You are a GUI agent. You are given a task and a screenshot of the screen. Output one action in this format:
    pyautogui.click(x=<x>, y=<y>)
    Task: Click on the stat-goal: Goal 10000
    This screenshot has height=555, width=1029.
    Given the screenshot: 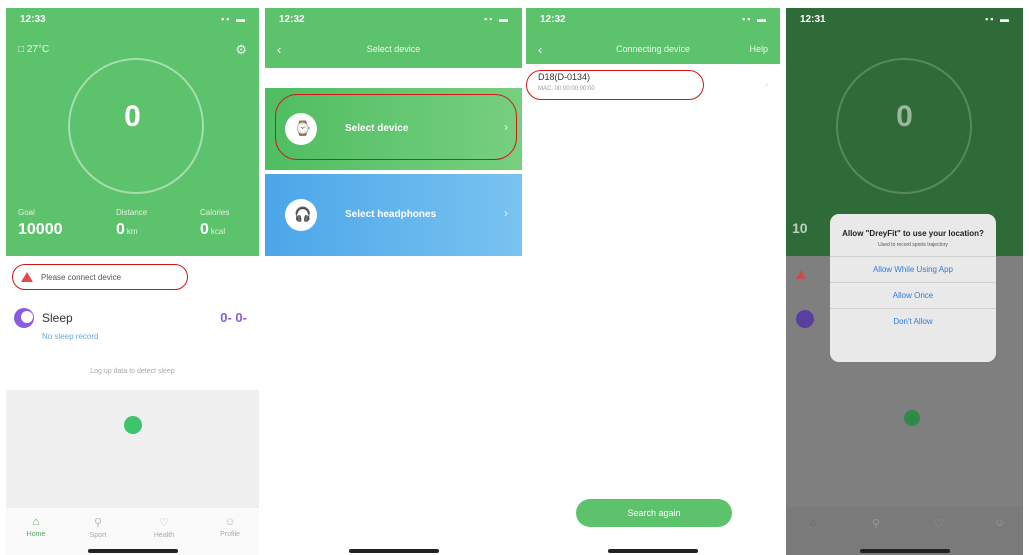 What is the action you would take?
    pyautogui.click(x=40, y=223)
    